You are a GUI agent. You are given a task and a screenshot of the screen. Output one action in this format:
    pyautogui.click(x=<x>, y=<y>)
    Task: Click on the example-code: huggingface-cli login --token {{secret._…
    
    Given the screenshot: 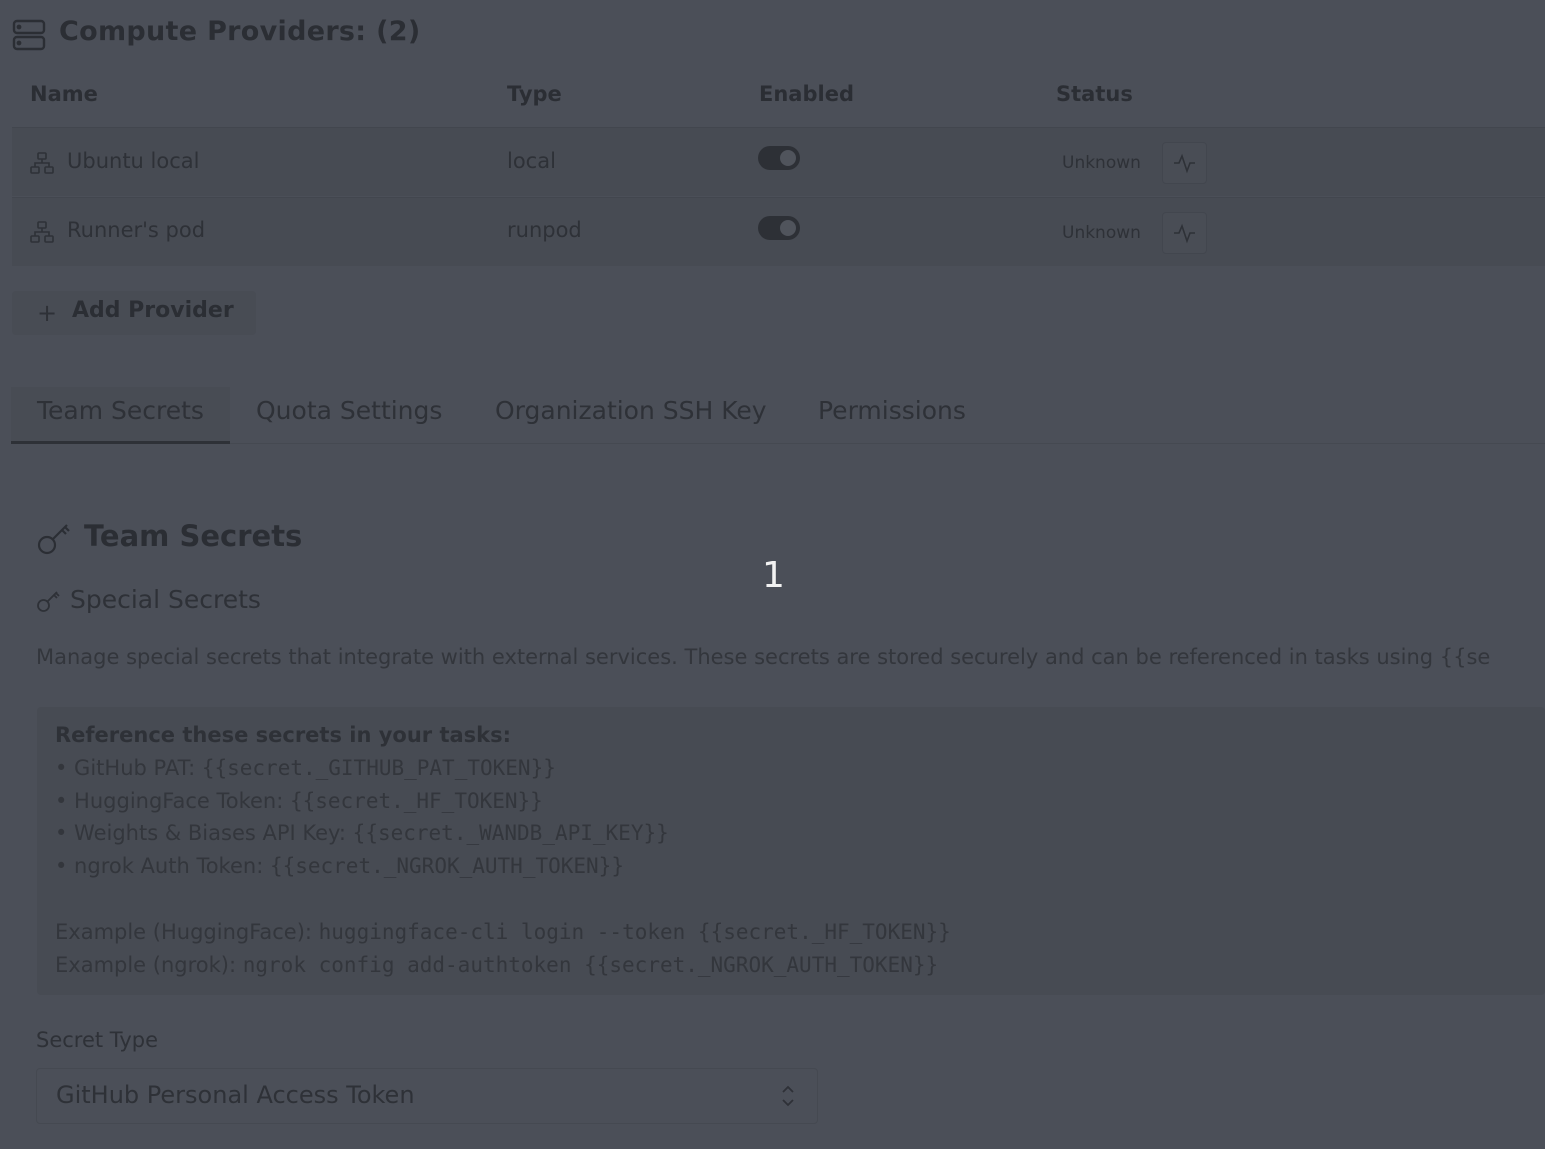 What is the action you would take?
    pyautogui.click(x=634, y=932)
    